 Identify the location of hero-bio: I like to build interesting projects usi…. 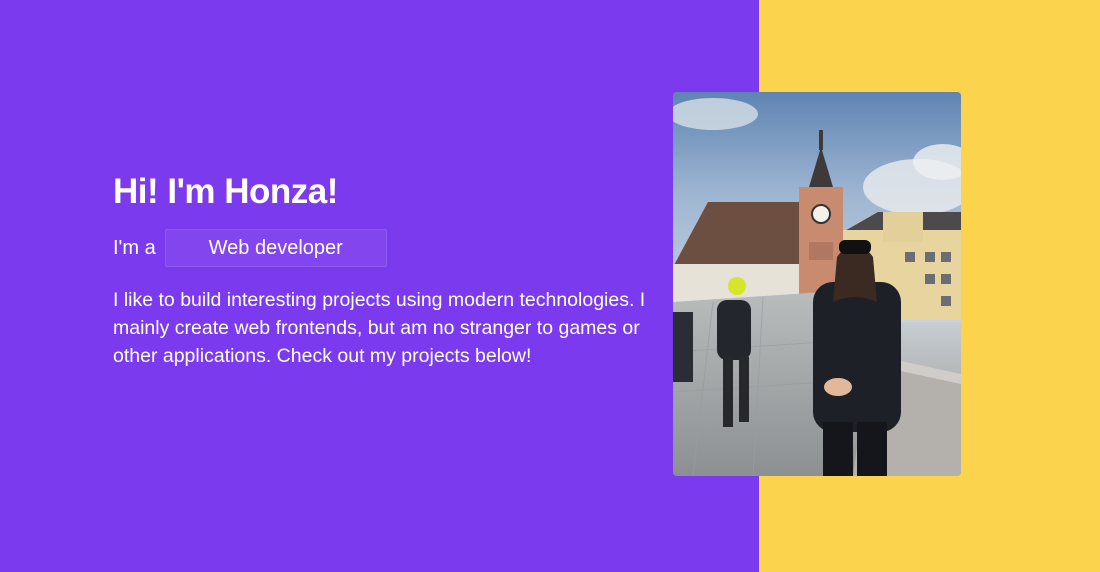
(379, 328).